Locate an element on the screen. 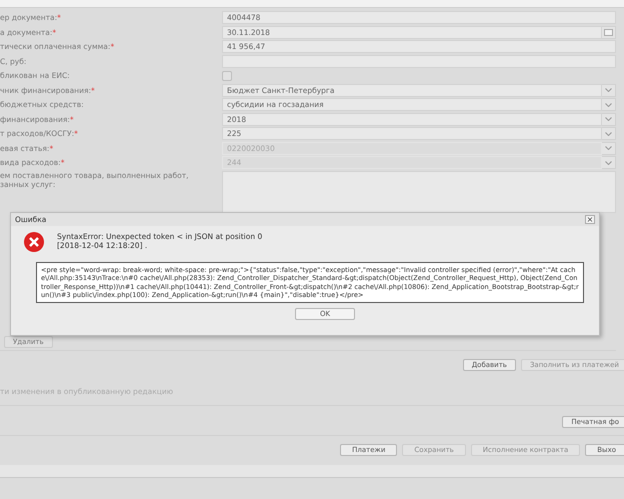 The height and width of the screenshot is (499, 624). calendar-icon is located at coordinates (608, 32).